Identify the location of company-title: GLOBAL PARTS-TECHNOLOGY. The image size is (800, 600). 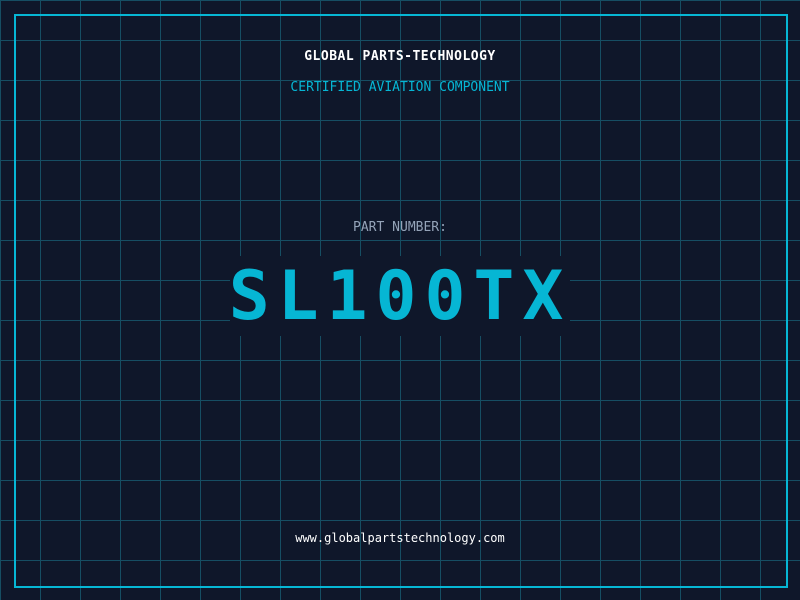
(400, 56).